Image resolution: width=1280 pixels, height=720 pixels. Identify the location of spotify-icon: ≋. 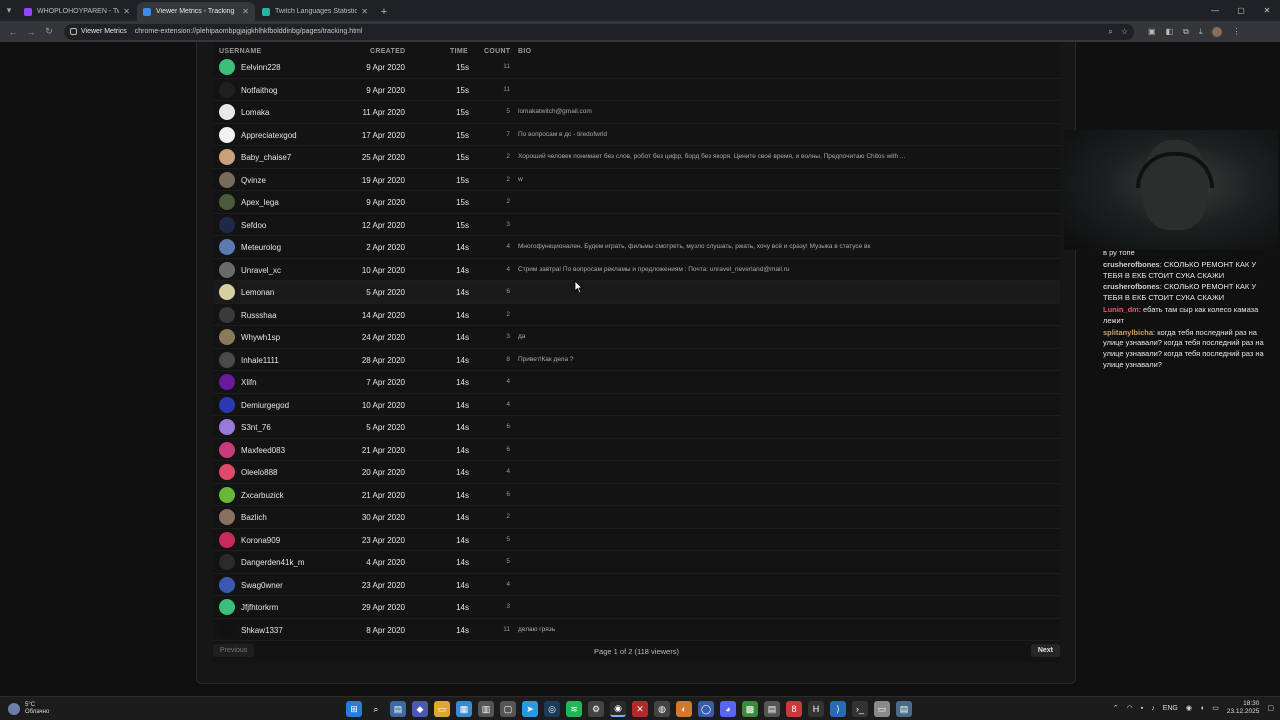
(574, 709).